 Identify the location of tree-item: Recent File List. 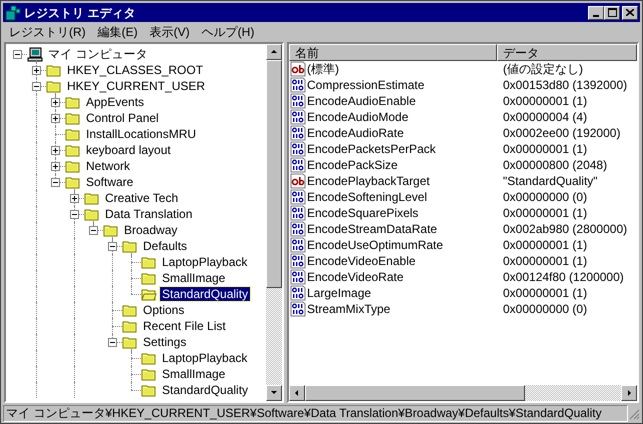
(184, 326).